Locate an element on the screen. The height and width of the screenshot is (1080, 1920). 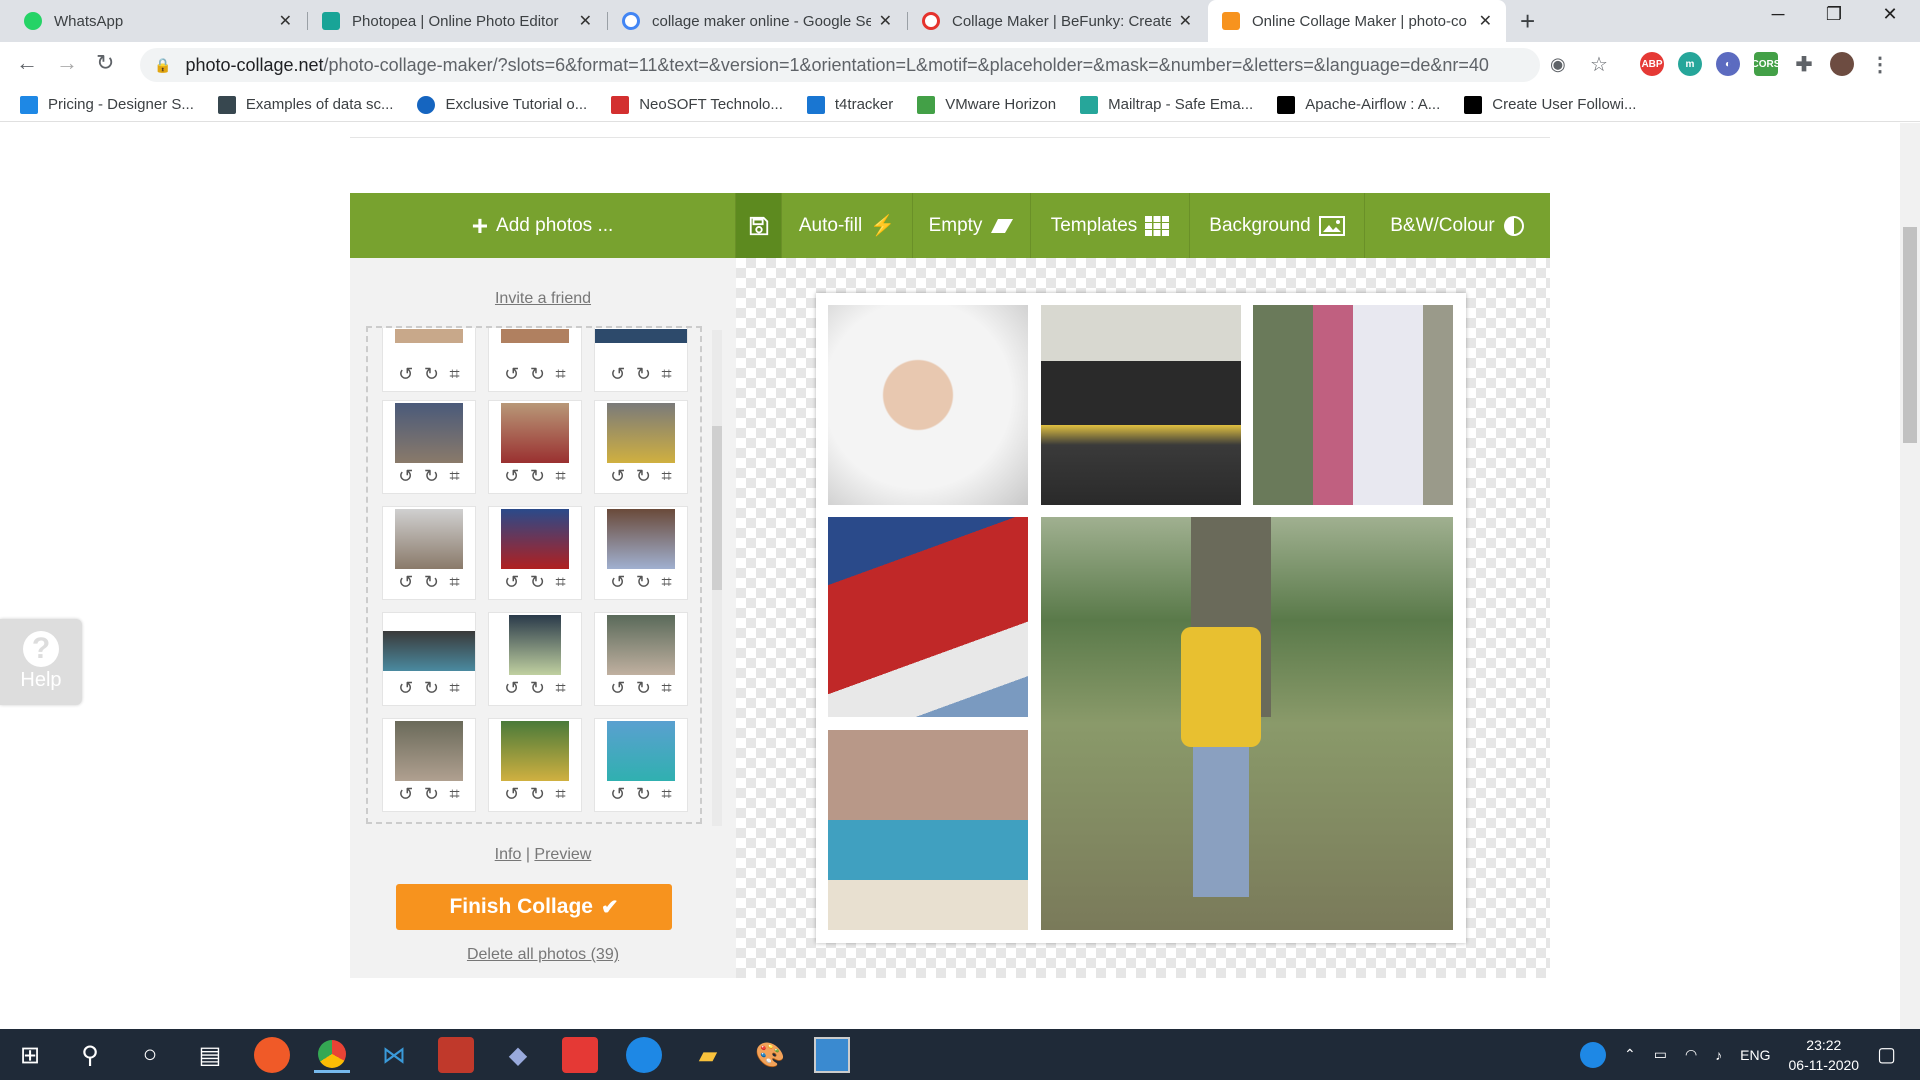
preview-link: Preview is located at coordinates (562, 854).